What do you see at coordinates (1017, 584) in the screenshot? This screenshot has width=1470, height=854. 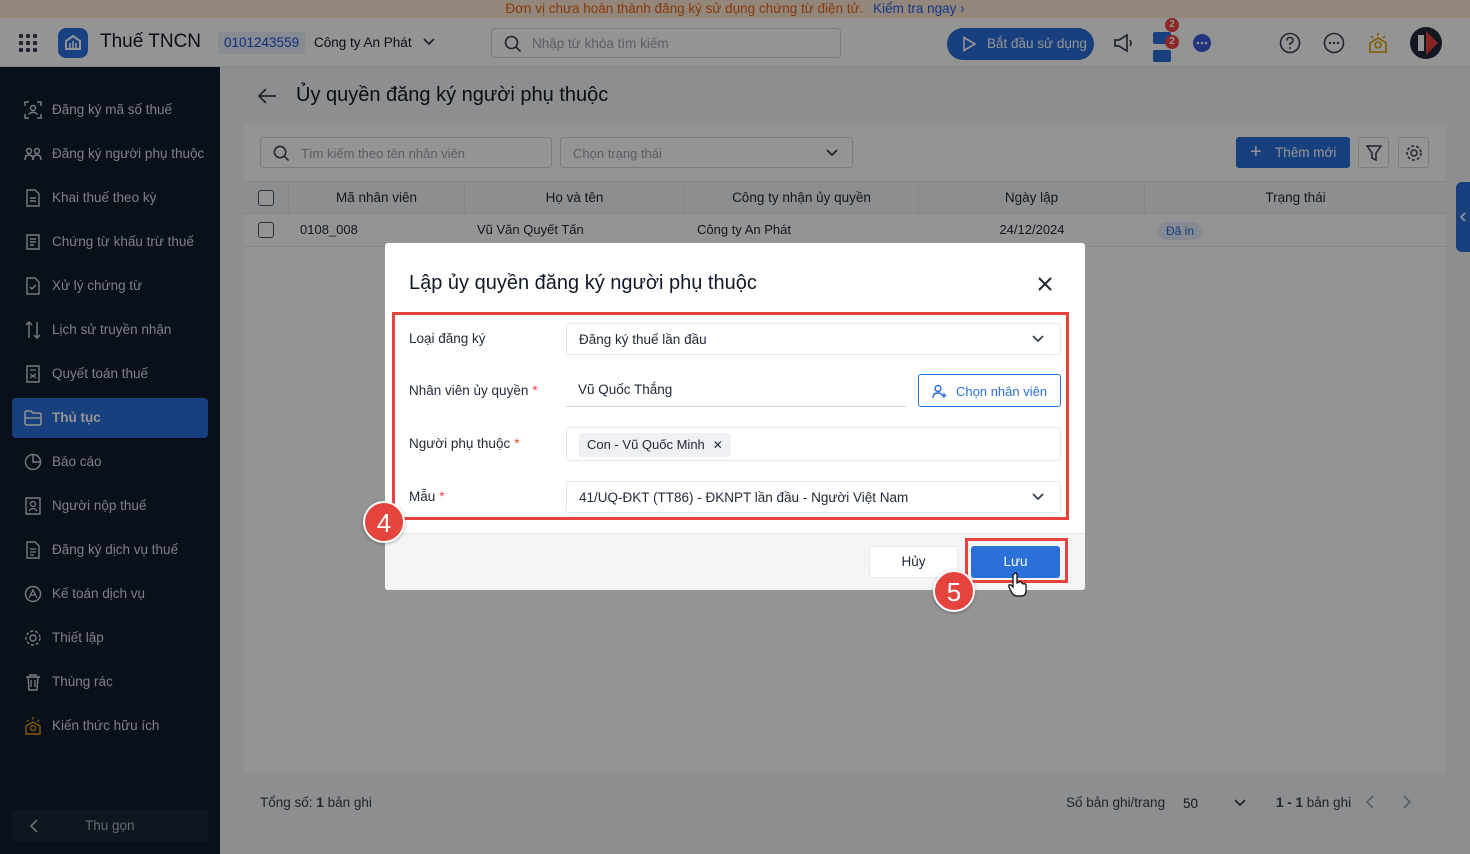 I see `hand-cursor-icon` at bounding box center [1017, 584].